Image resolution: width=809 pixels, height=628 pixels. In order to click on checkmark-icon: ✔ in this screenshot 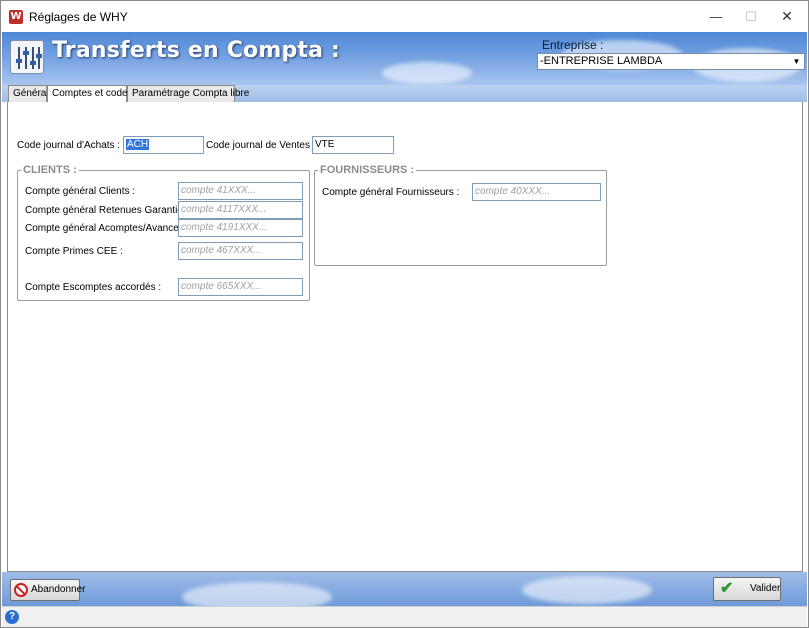, I will do `click(727, 588)`.